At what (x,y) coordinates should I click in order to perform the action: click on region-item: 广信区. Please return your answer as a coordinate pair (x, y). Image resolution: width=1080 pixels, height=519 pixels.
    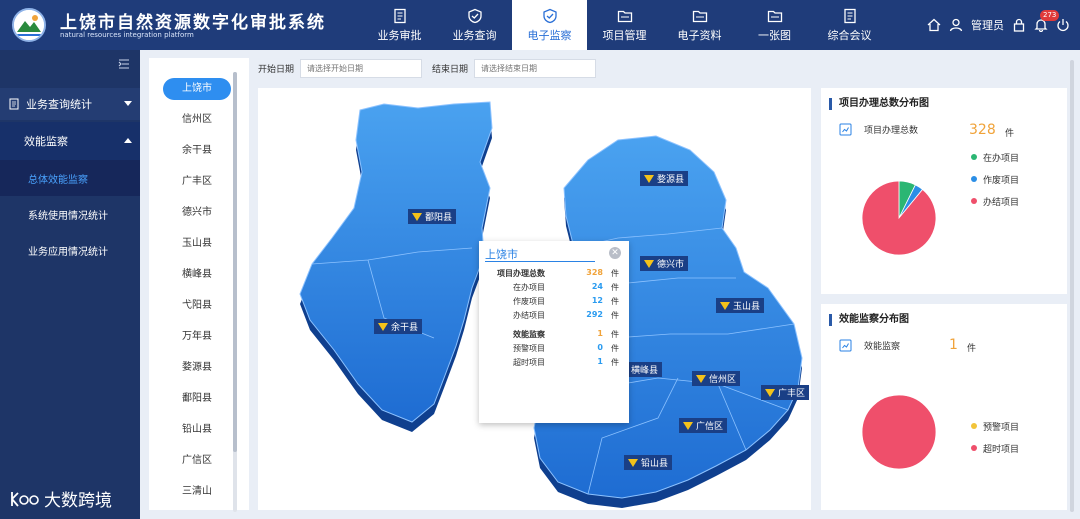
    Looking at the image, I should click on (197, 461).